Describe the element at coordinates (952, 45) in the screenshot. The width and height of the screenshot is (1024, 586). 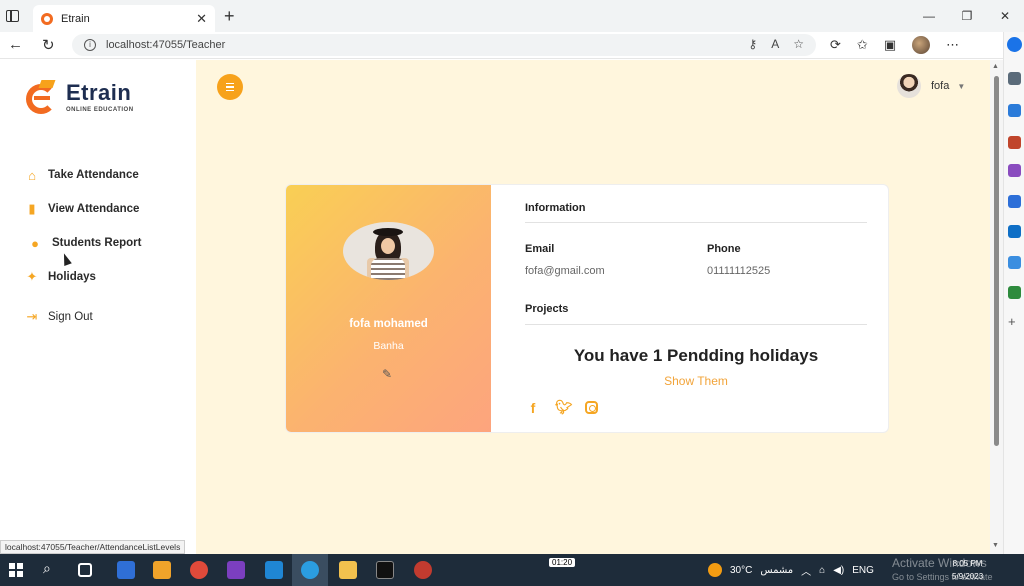
I see `more-menu-icon: ⋯` at that location.